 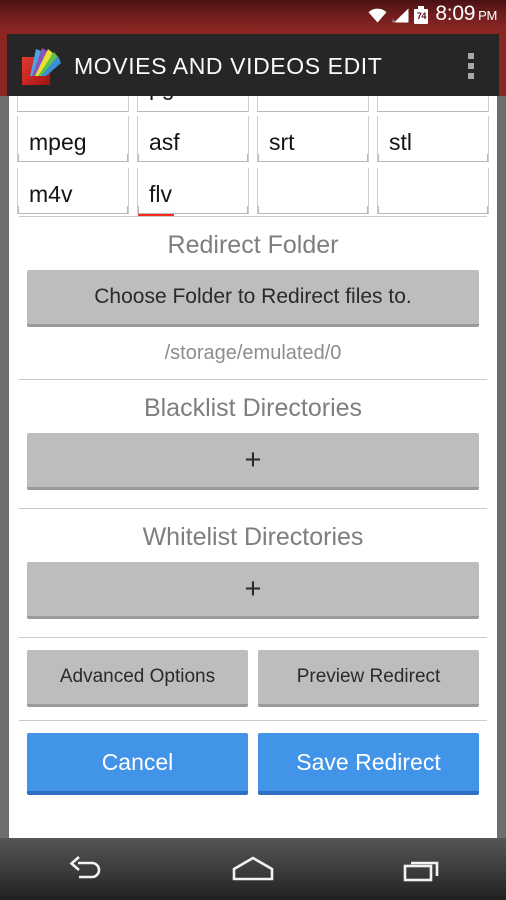 I want to click on extension-input-m4v: m4v, so click(x=73, y=191).